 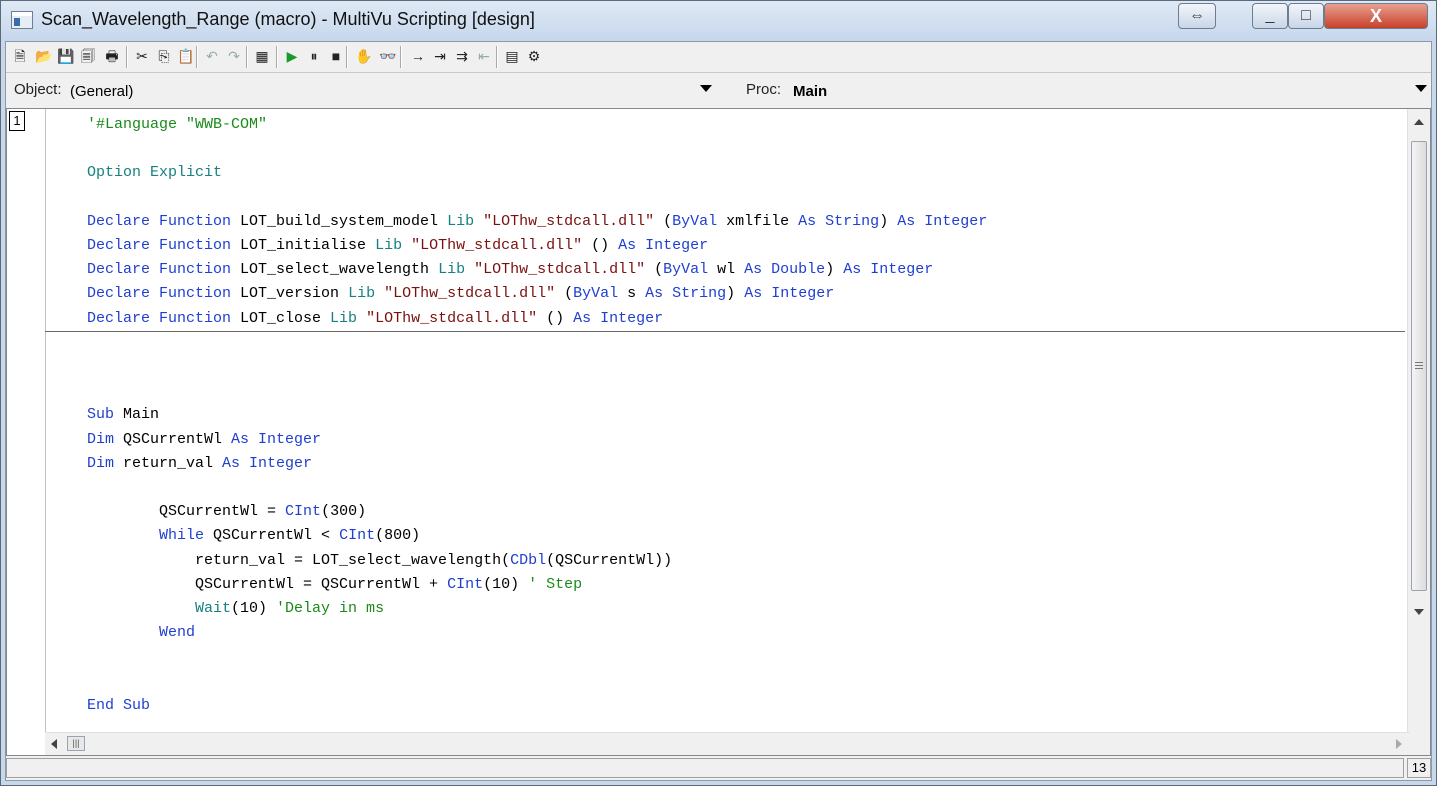 What do you see at coordinates (254, 608) in the screenshot?
I see `code-token: (10)` at bounding box center [254, 608].